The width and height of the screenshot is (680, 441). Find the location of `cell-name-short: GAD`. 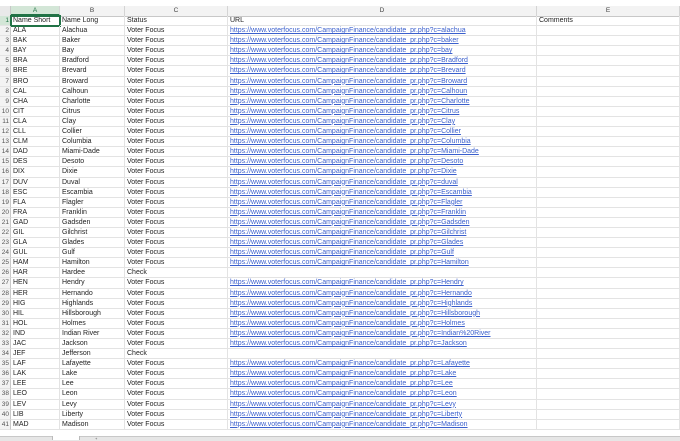

cell-name-short: GAD is located at coordinates (35, 222).